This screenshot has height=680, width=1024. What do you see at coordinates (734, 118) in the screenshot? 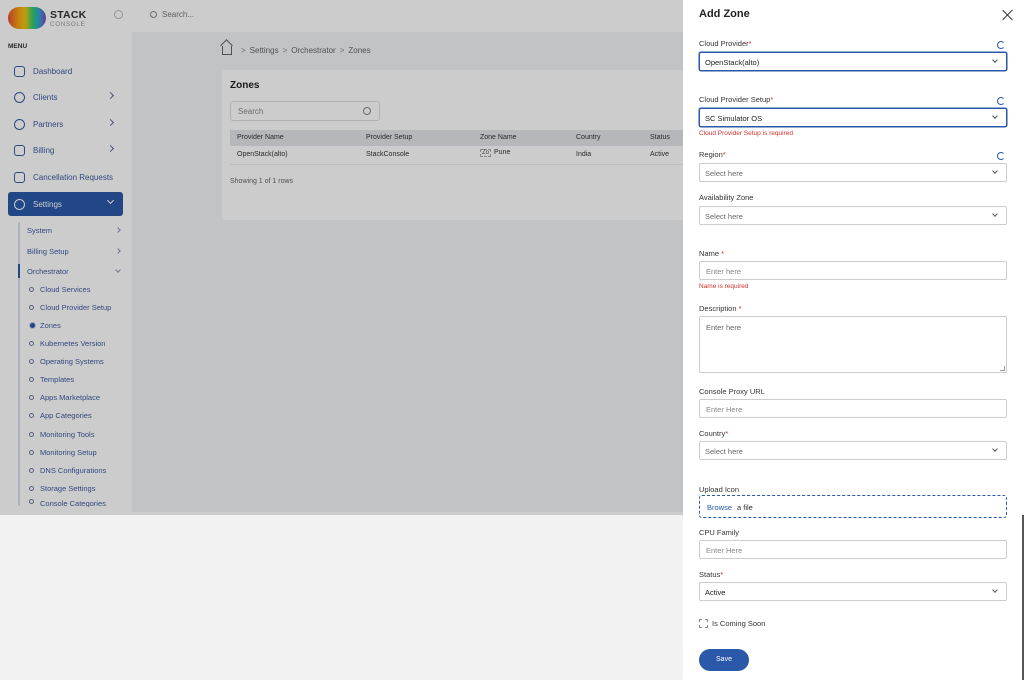
I see `cloud-provider-setup-value: SC Simulator OS` at bounding box center [734, 118].